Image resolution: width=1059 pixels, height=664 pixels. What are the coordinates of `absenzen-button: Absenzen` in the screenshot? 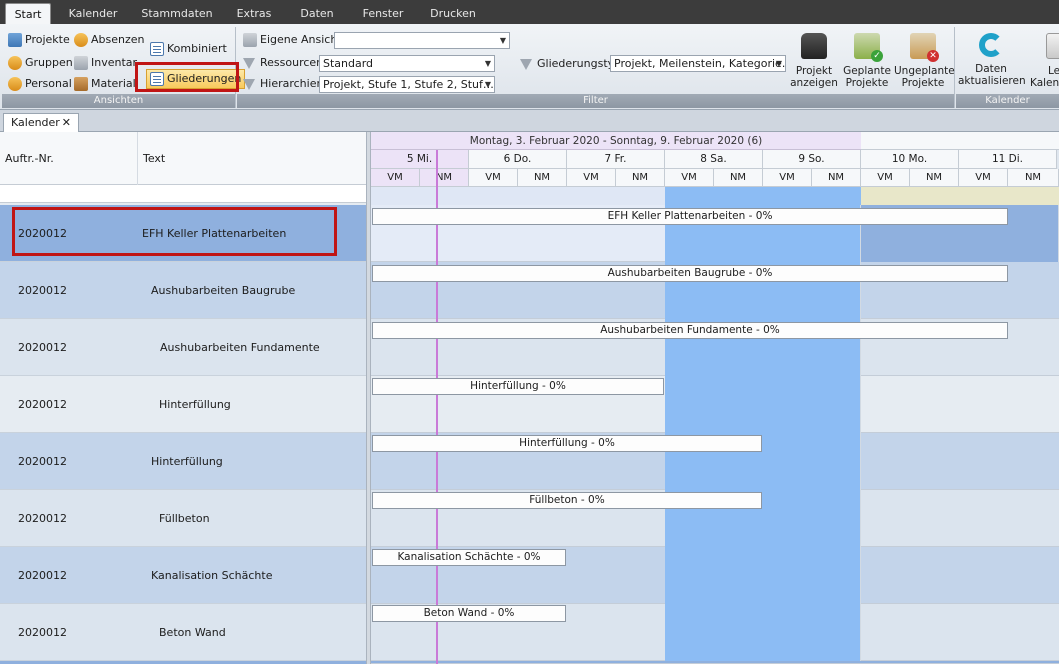 It's located at (109, 40).